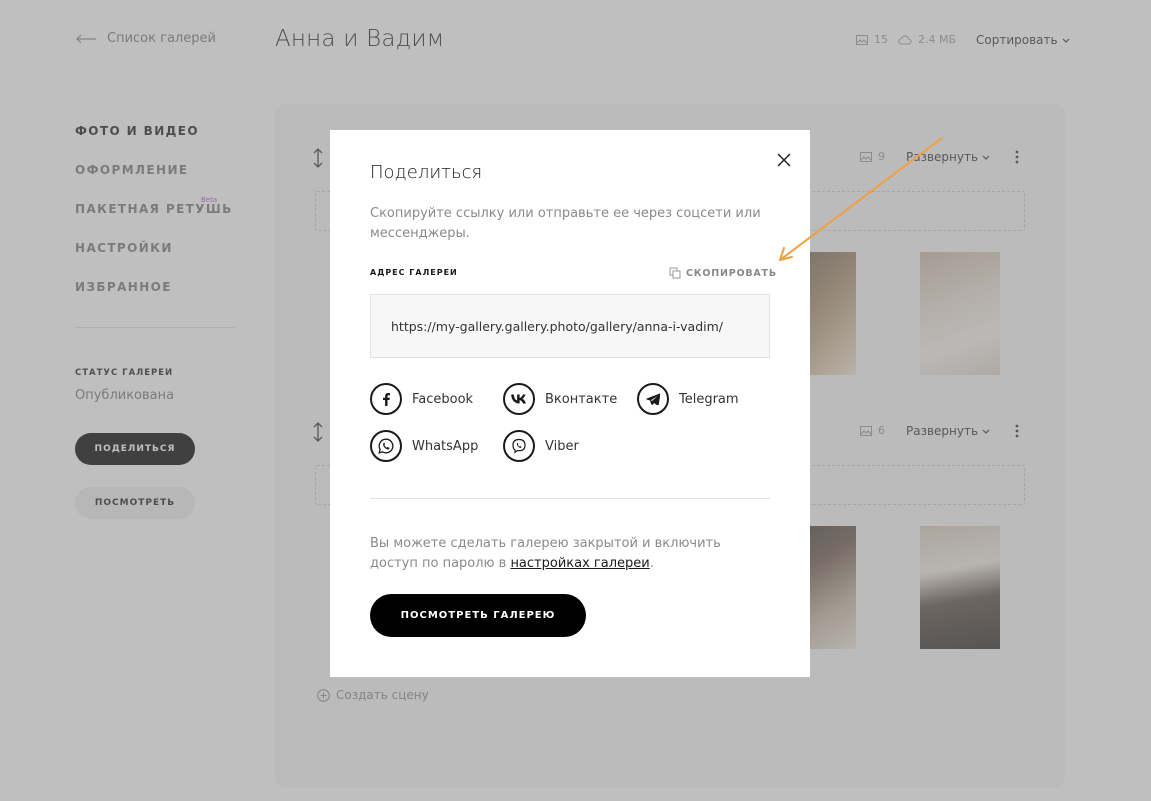  I want to click on share-vk-button: Вконтакте, so click(560, 399).